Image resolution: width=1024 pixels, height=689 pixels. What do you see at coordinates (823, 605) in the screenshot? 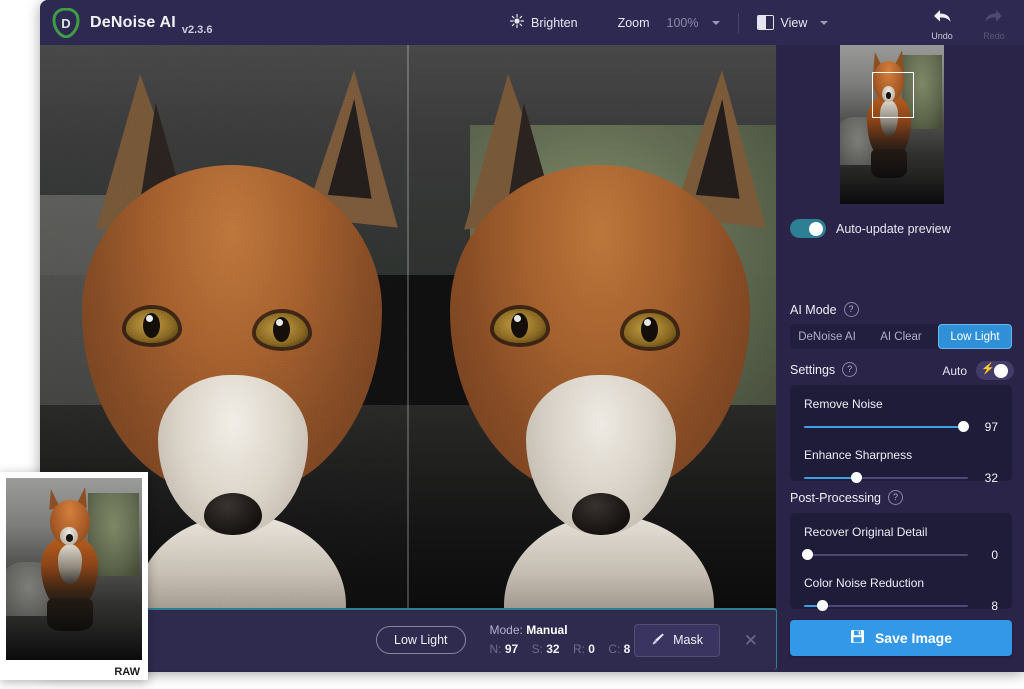
I see `color-noise-reduction-handle` at bounding box center [823, 605].